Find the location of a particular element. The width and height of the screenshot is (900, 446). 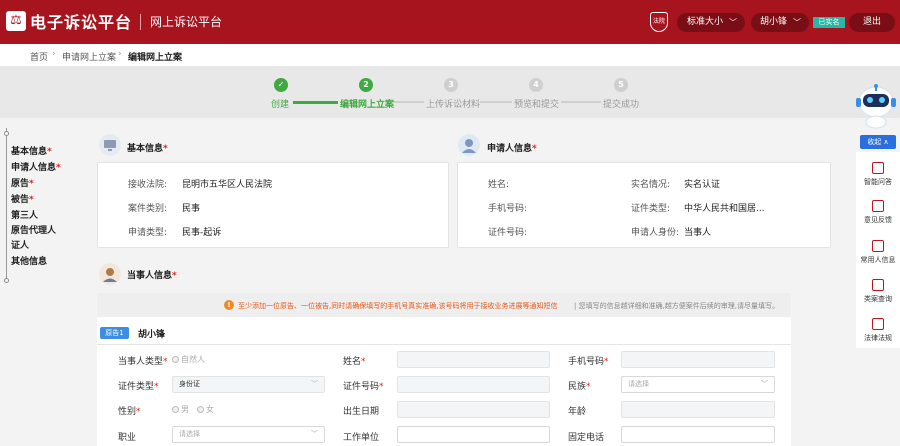

phone-input is located at coordinates (698, 359).